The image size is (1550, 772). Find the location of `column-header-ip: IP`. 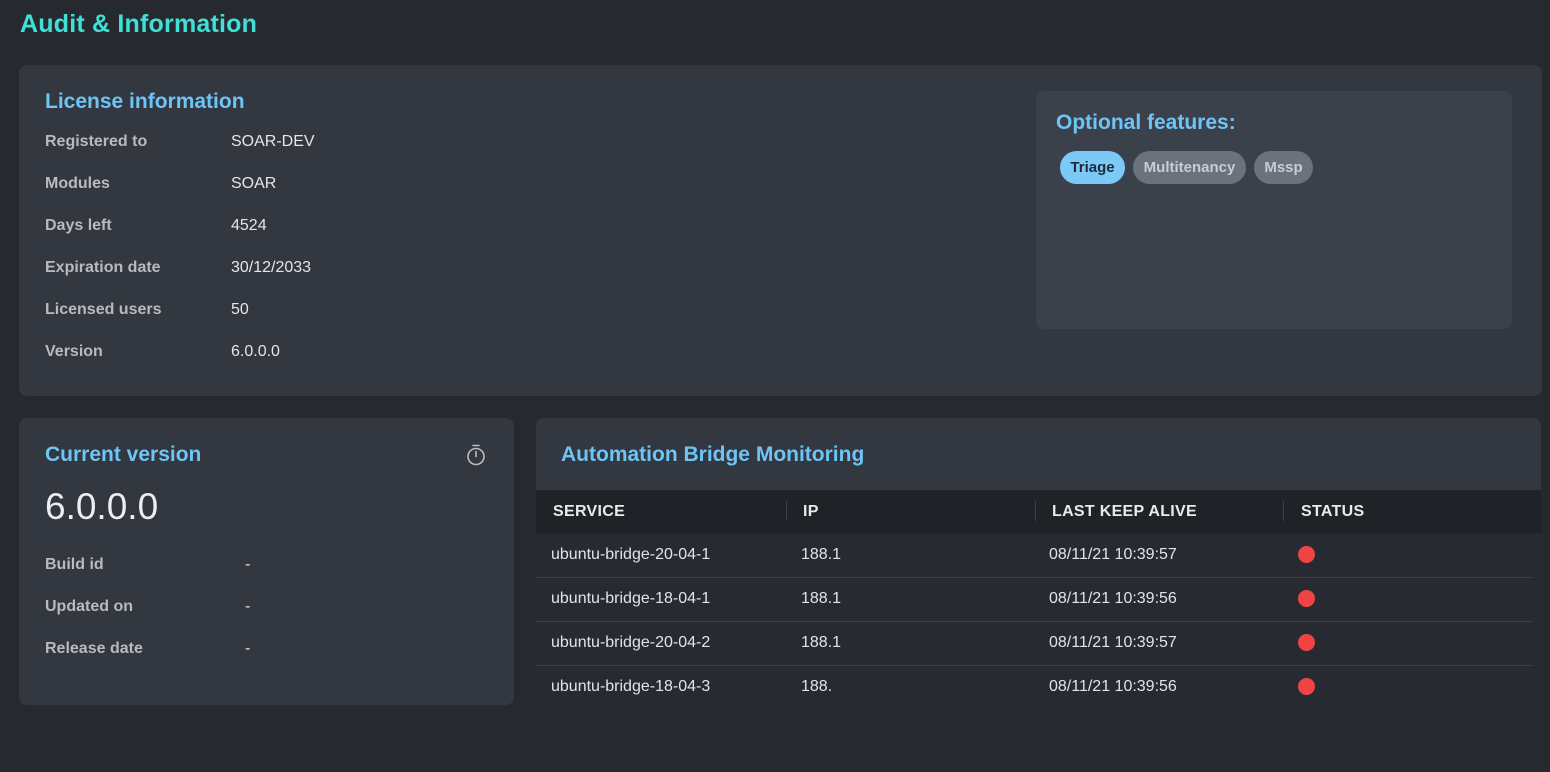

column-header-ip: IP is located at coordinates (811, 511).